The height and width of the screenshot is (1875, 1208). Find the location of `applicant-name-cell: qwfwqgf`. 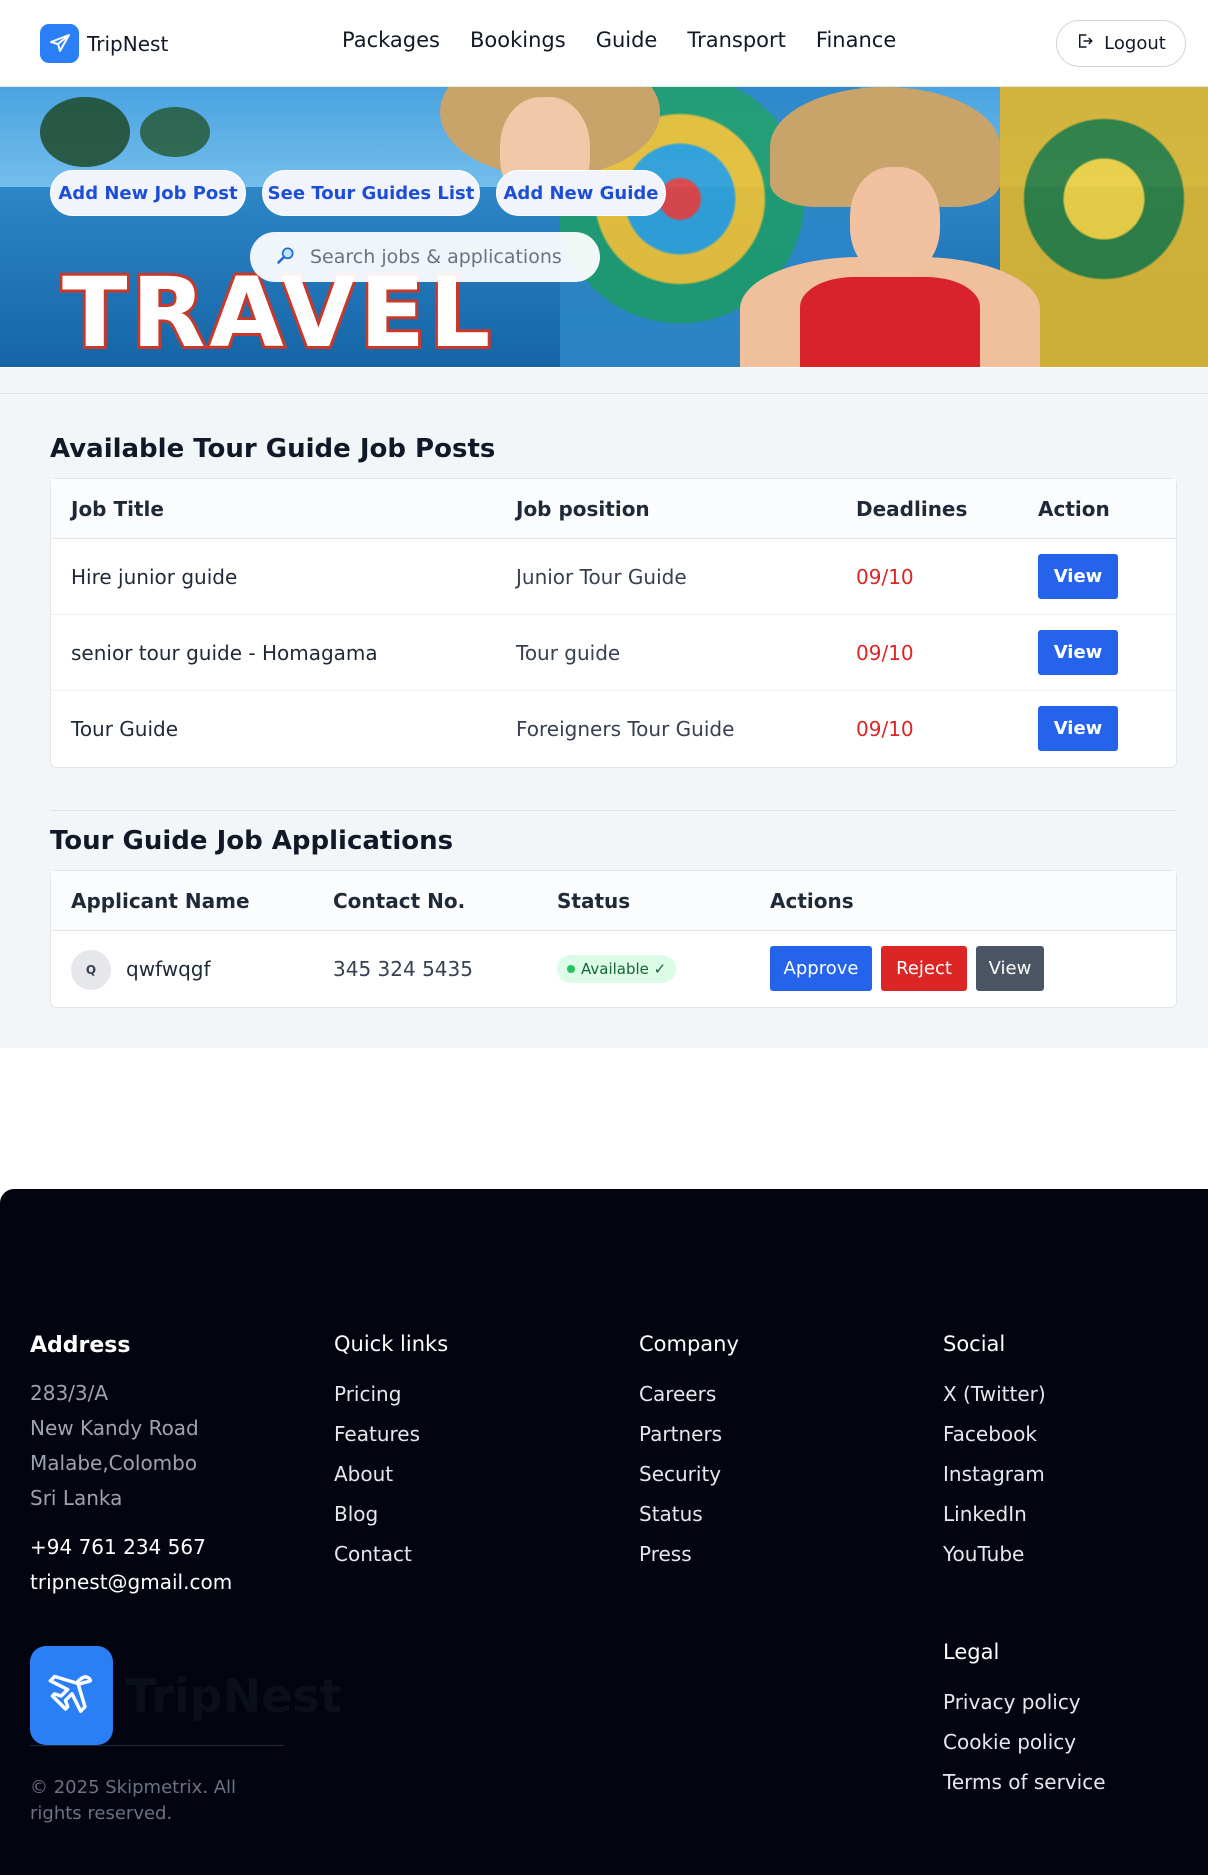

applicant-name-cell: qwfwqgf is located at coordinates (168, 969).